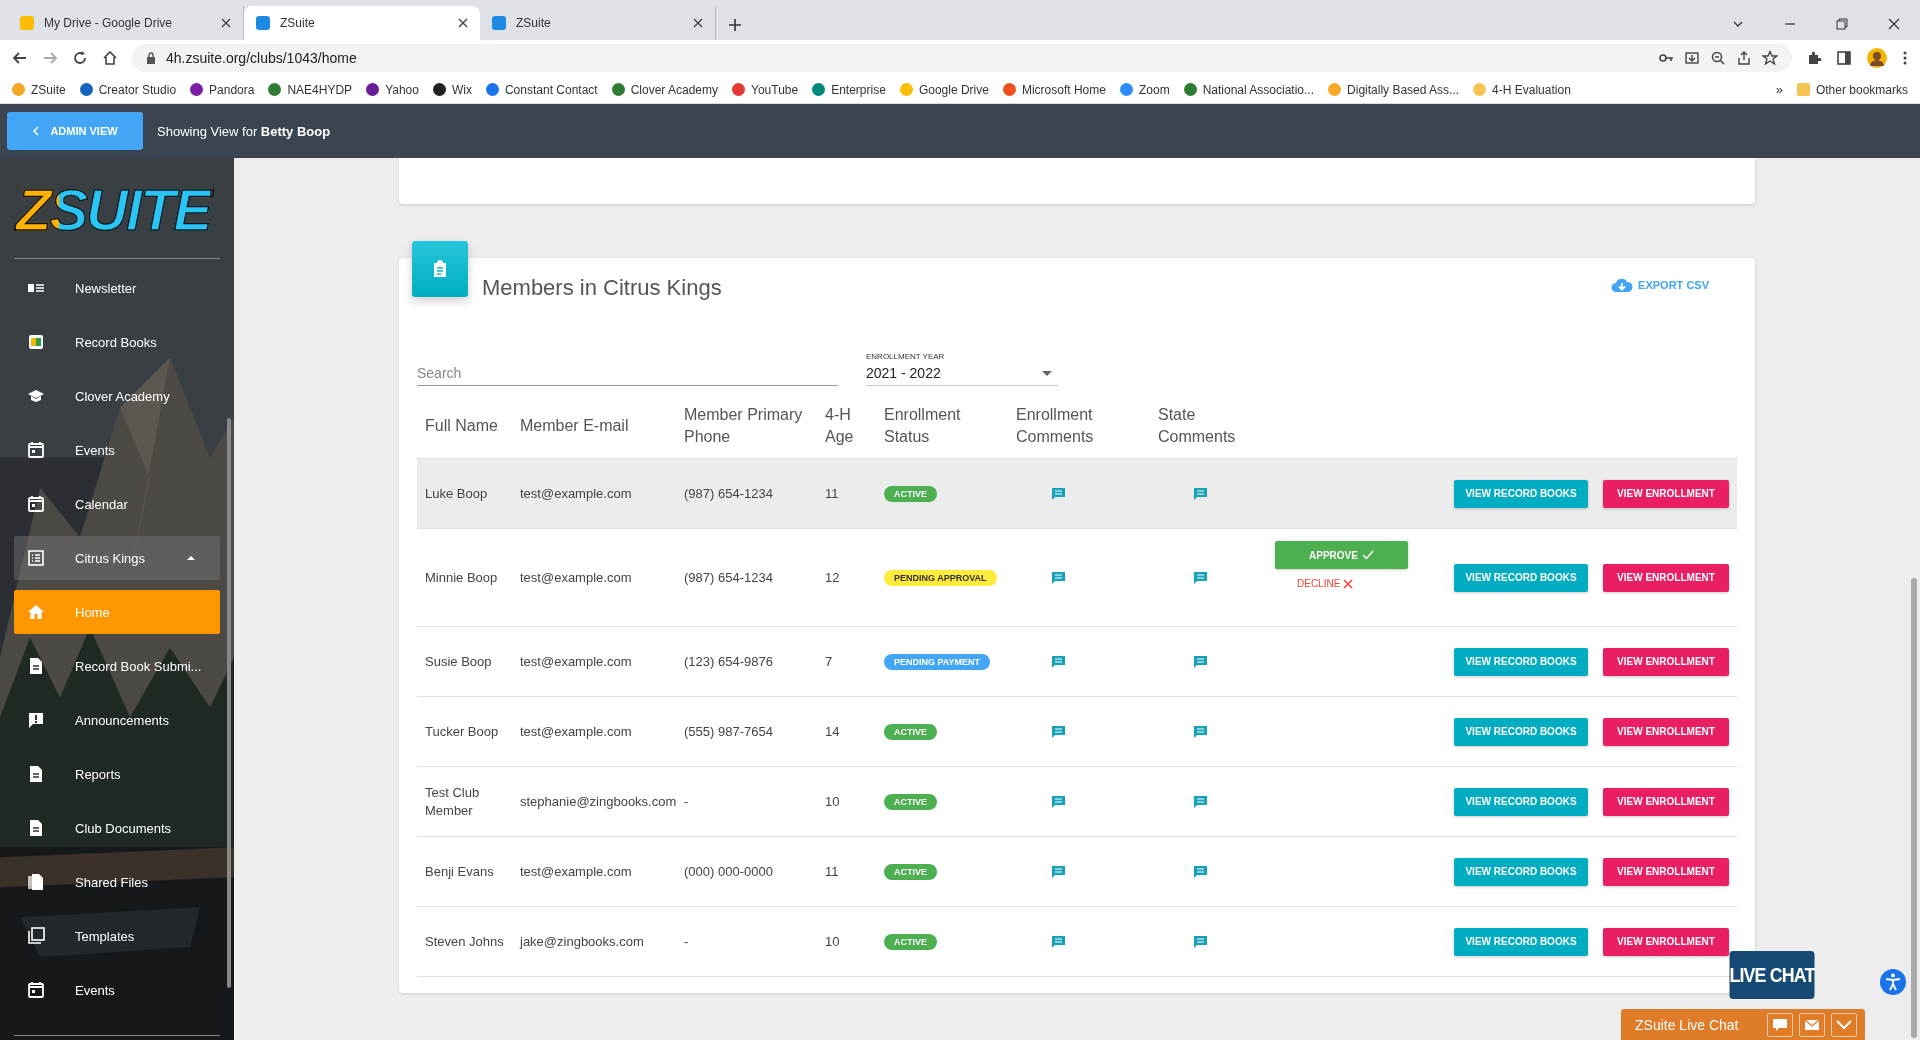  I want to click on live-chat-badge: LIVE CHAT, so click(1772, 975).